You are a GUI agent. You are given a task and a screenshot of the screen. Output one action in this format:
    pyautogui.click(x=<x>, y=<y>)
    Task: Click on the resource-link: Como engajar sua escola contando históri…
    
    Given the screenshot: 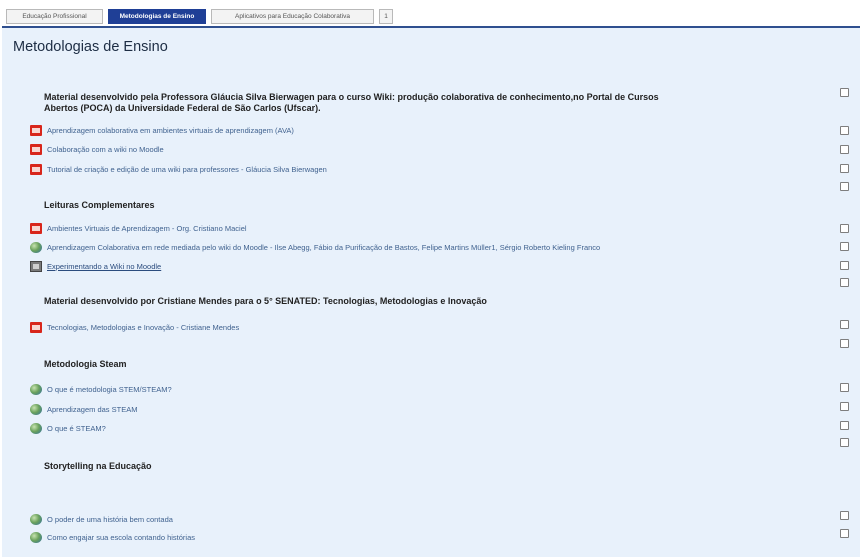 What is the action you would take?
    pyautogui.click(x=121, y=537)
    